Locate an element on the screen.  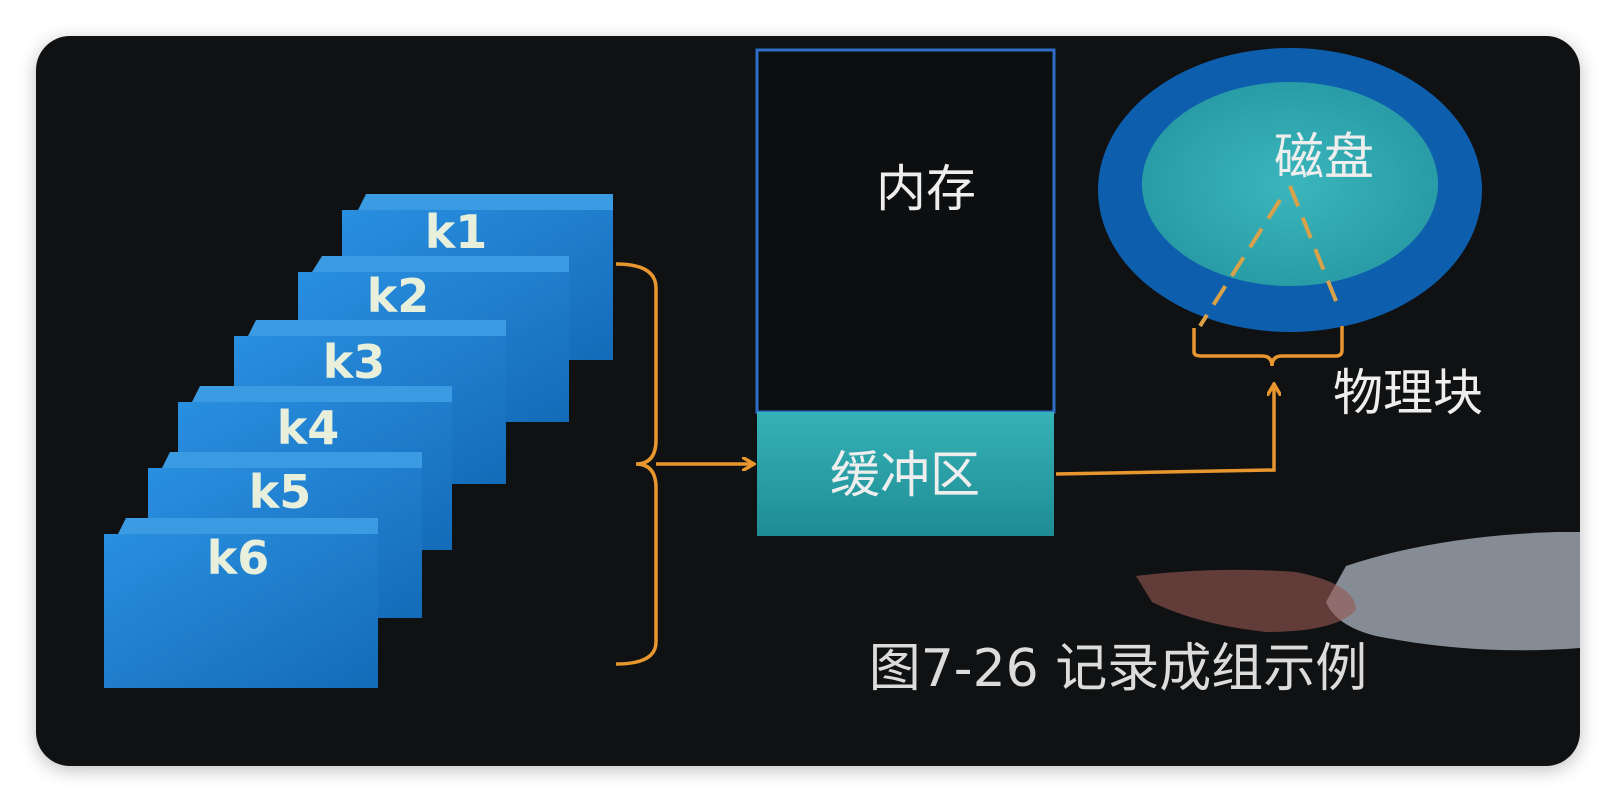
memory-box: 内存 is located at coordinates (905, 231).